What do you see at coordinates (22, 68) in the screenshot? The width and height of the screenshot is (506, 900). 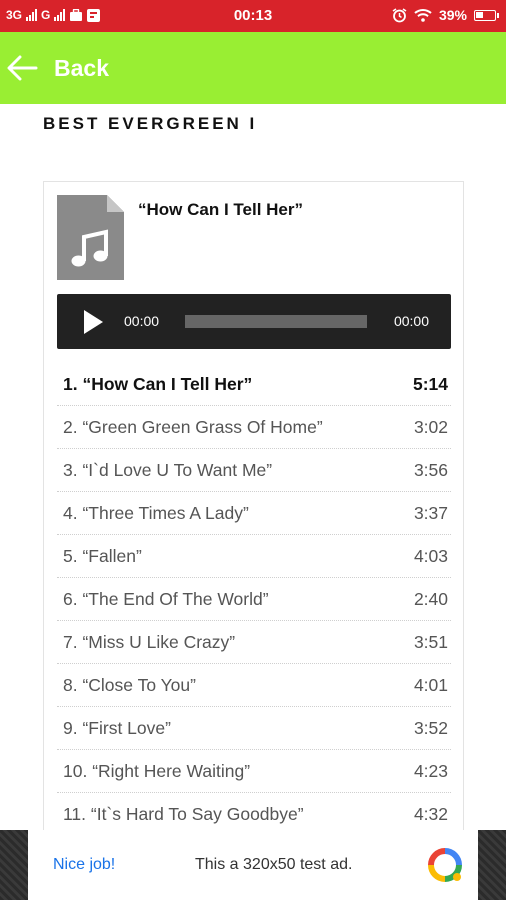 I see `arrow-left-icon` at bounding box center [22, 68].